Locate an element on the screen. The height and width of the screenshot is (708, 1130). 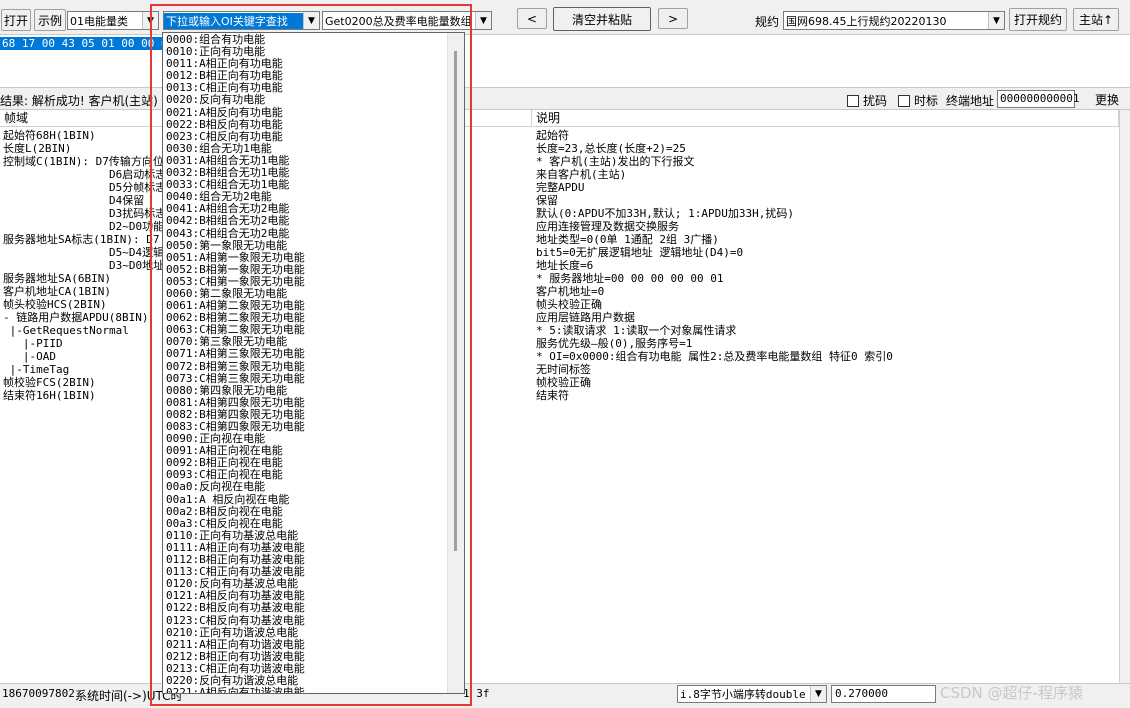
dropdown-item: 0122:B相反向有功基波电能 is located at coordinates (304, 608).